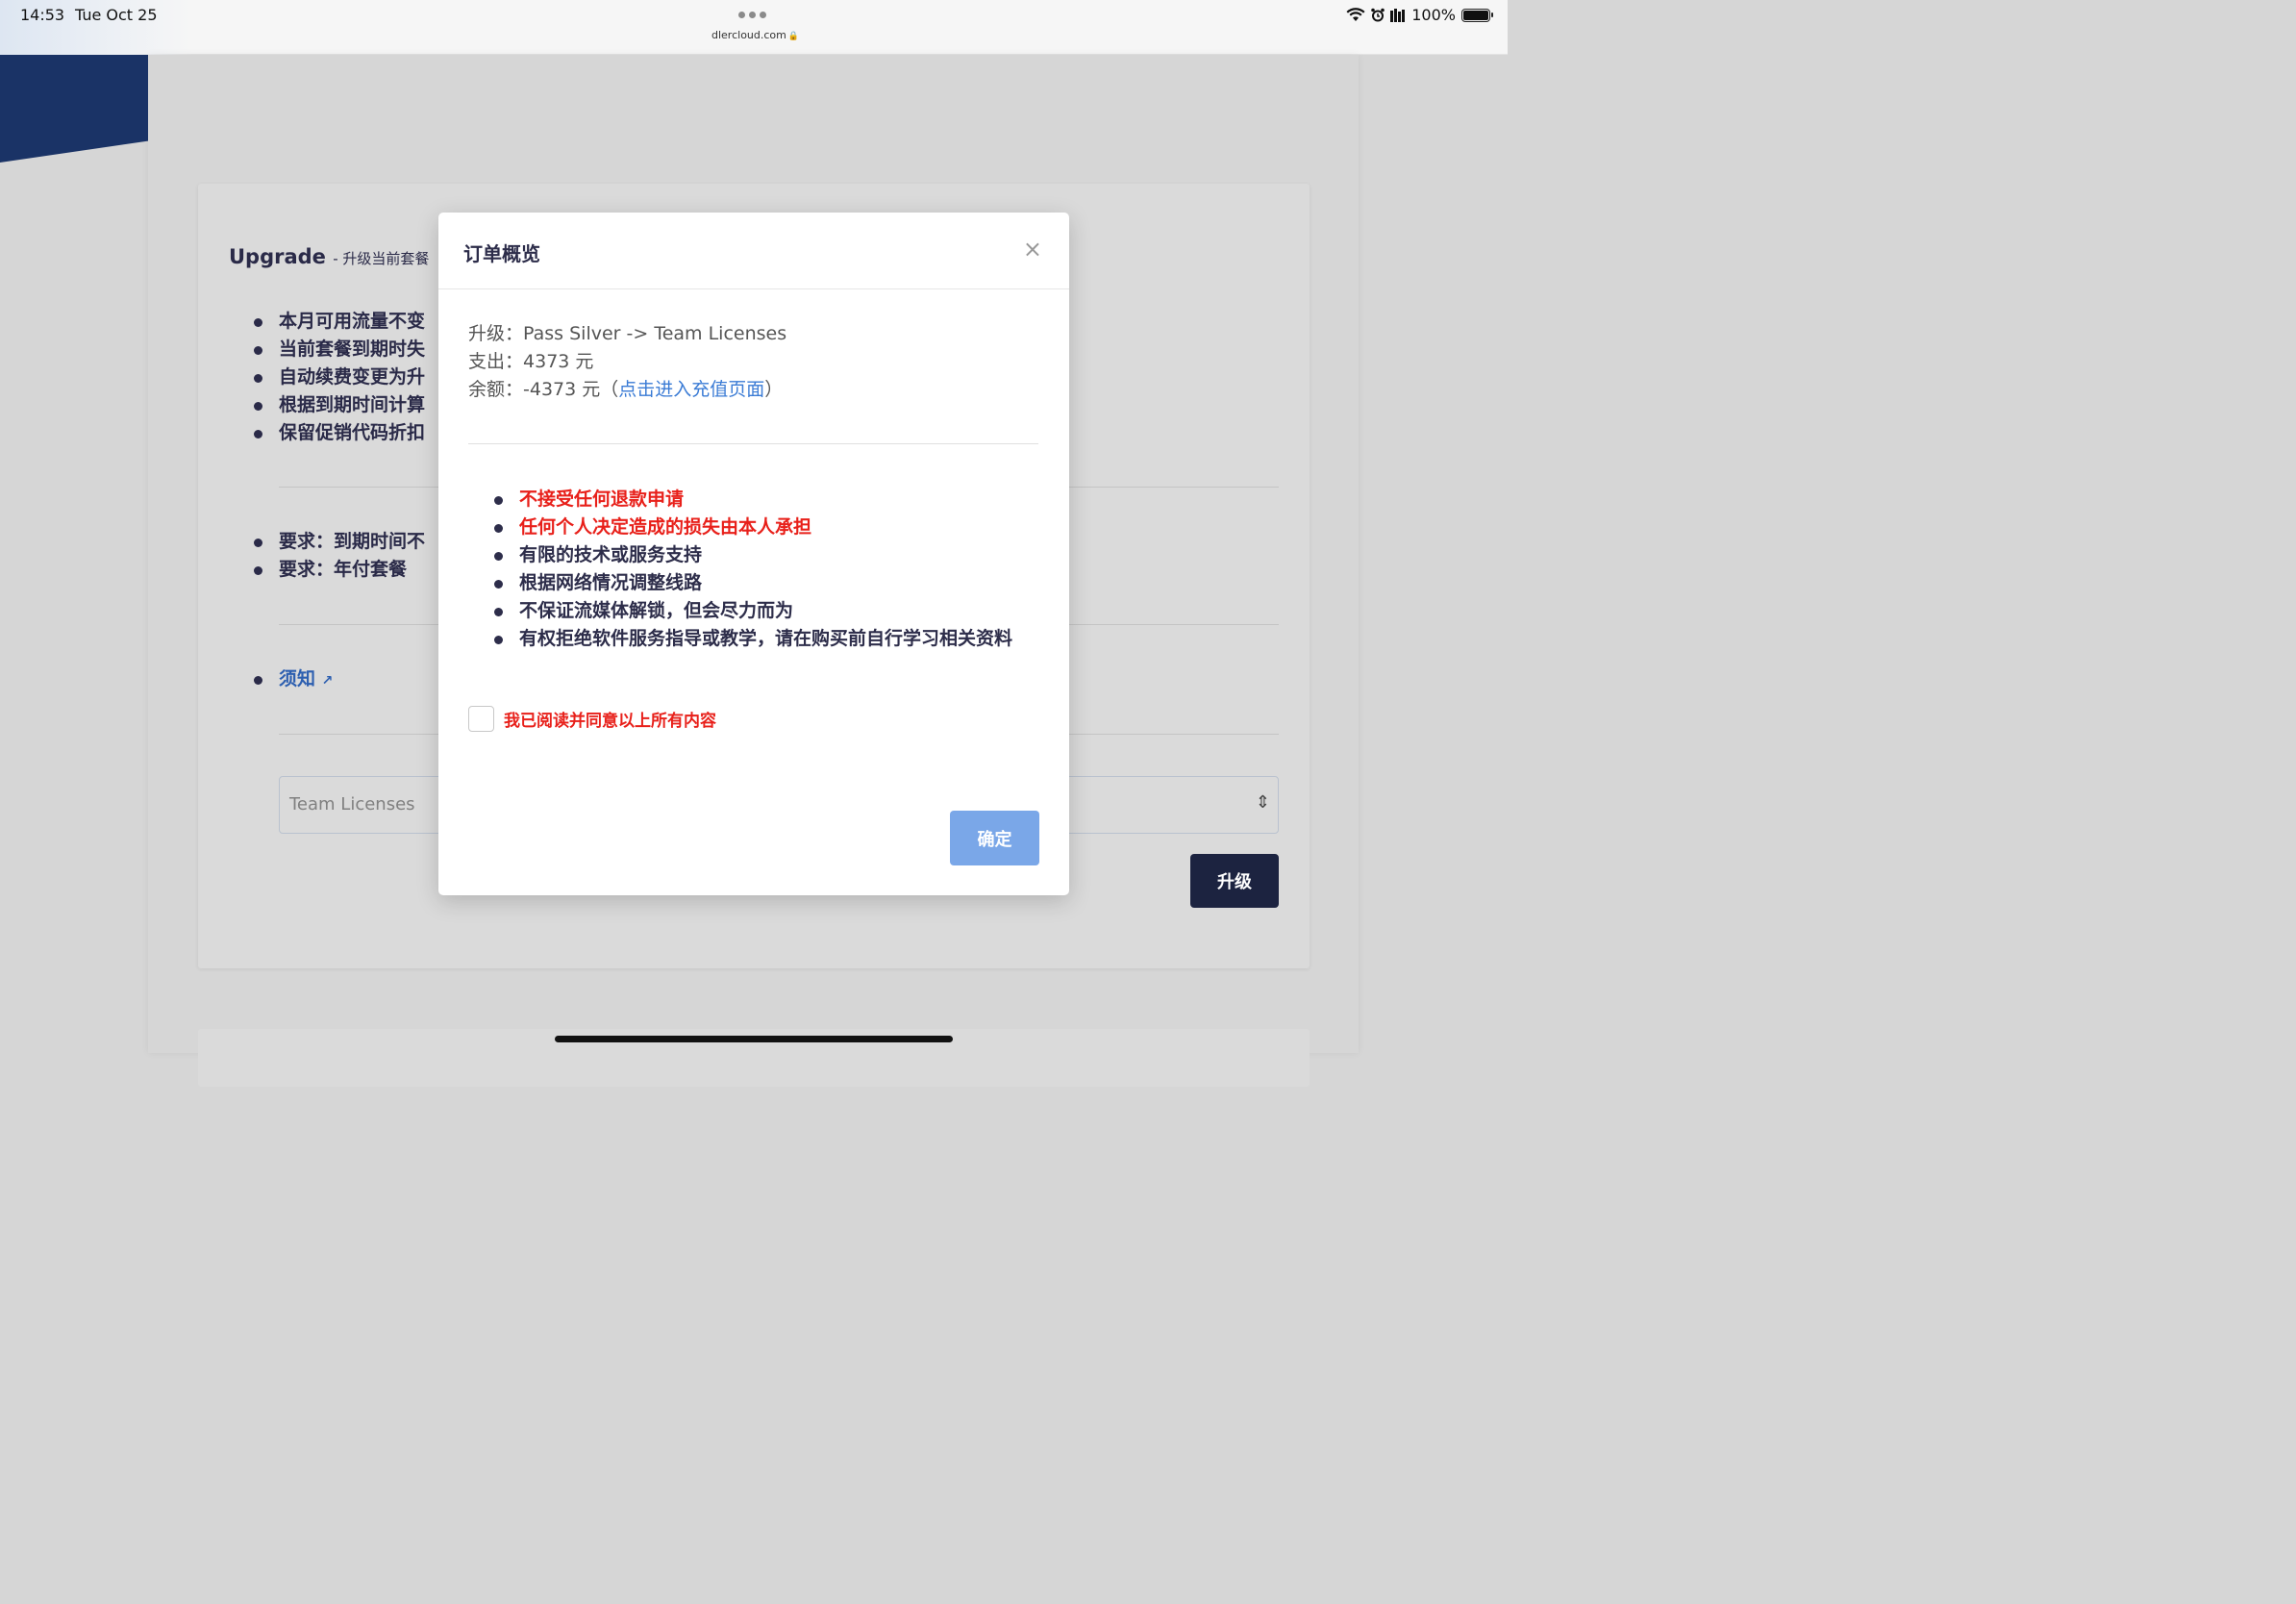 The image size is (2296, 1604). Describe the element at coordinates (774, 389) in the screenshot. I see `paren-close: ）` at that location.